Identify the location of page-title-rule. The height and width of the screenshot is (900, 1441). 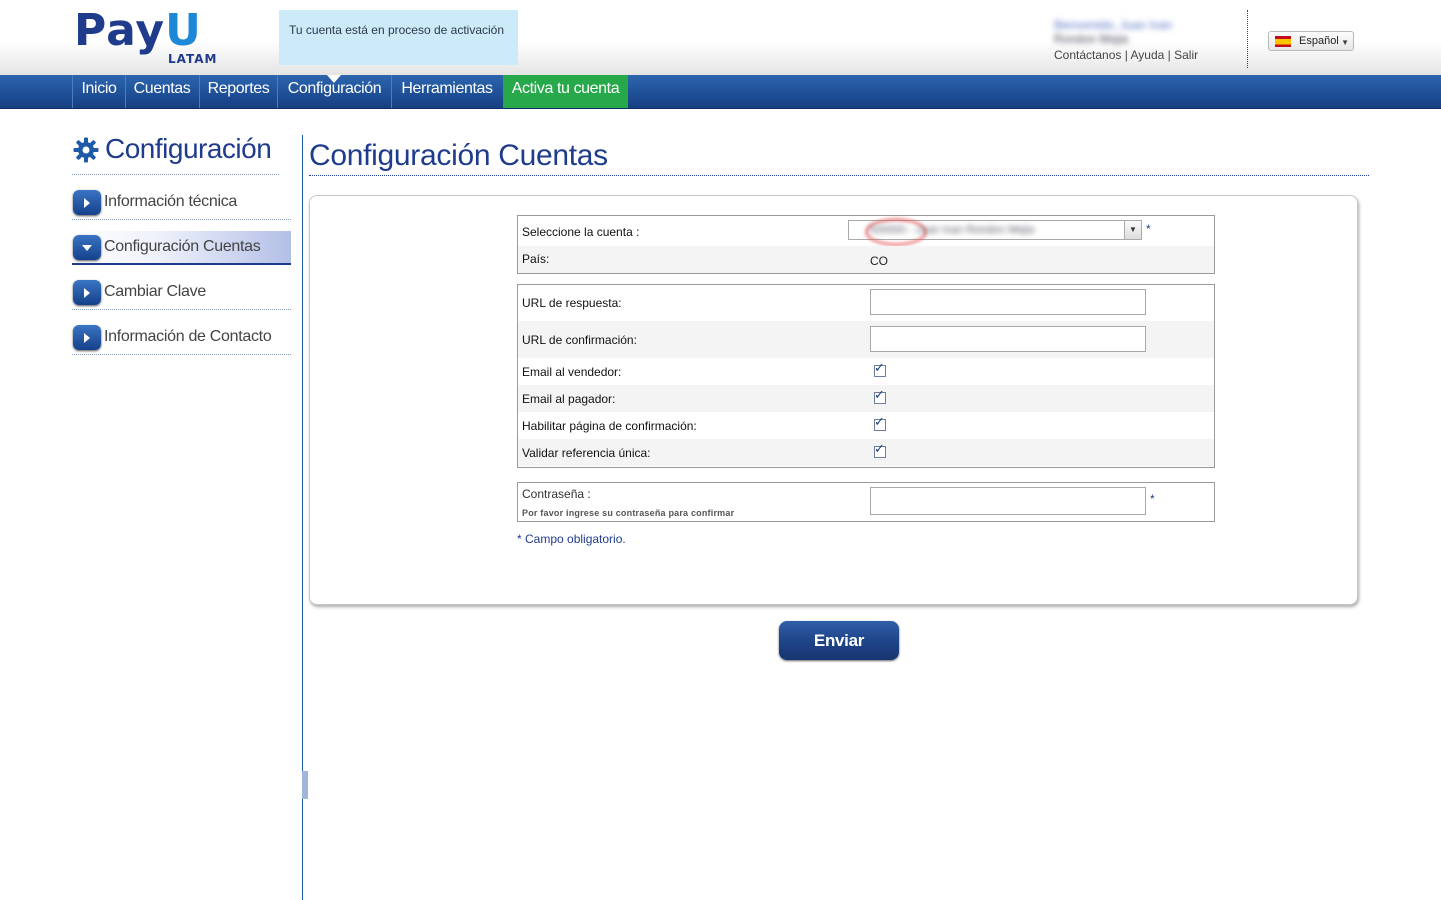
(839, 175).